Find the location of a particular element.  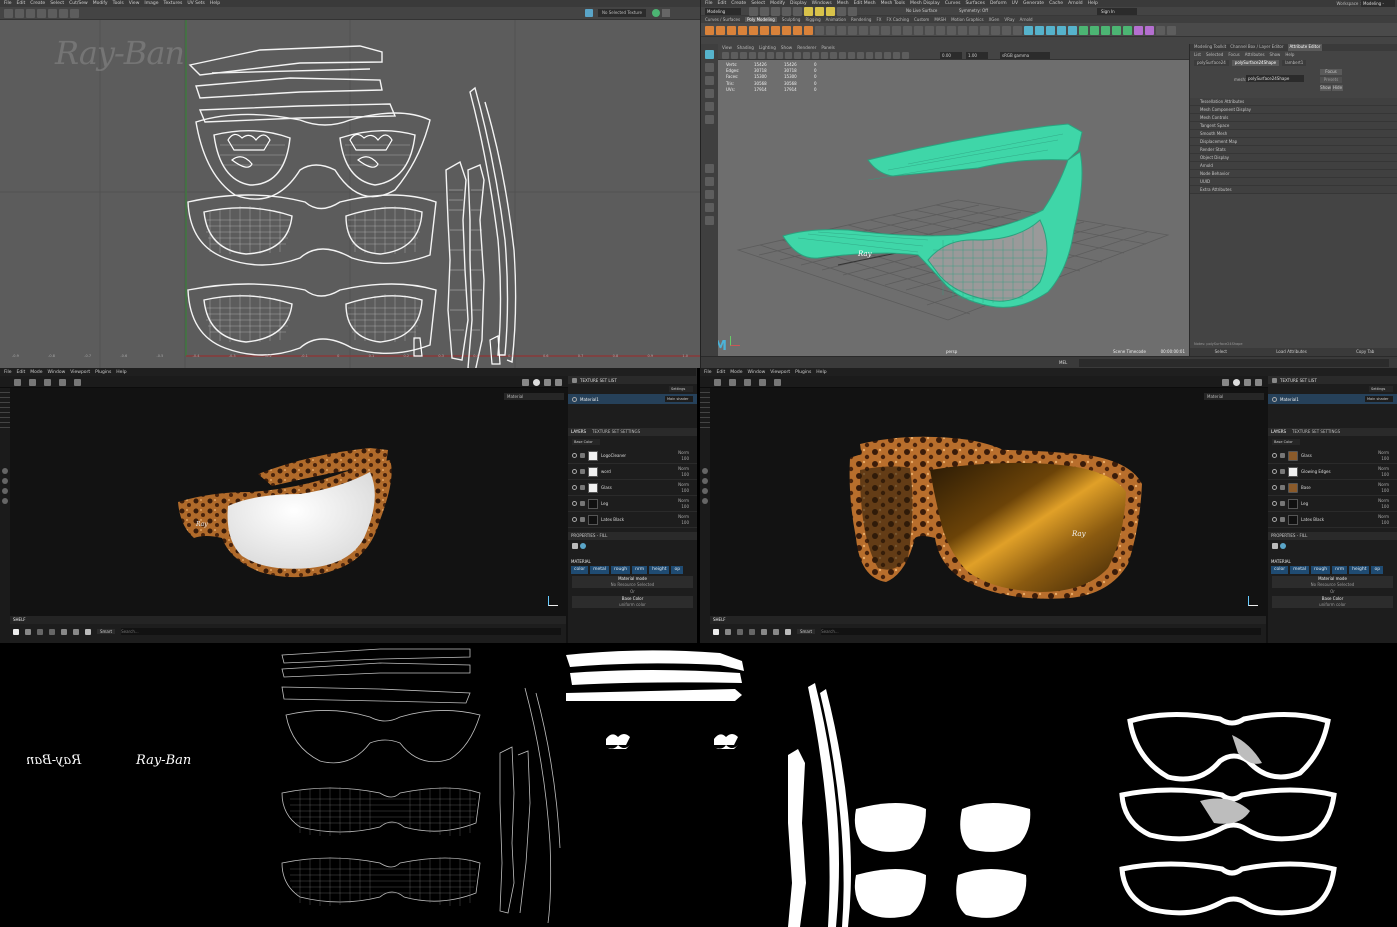

painter-menu-window: Window is located at coordinates (757, 372).